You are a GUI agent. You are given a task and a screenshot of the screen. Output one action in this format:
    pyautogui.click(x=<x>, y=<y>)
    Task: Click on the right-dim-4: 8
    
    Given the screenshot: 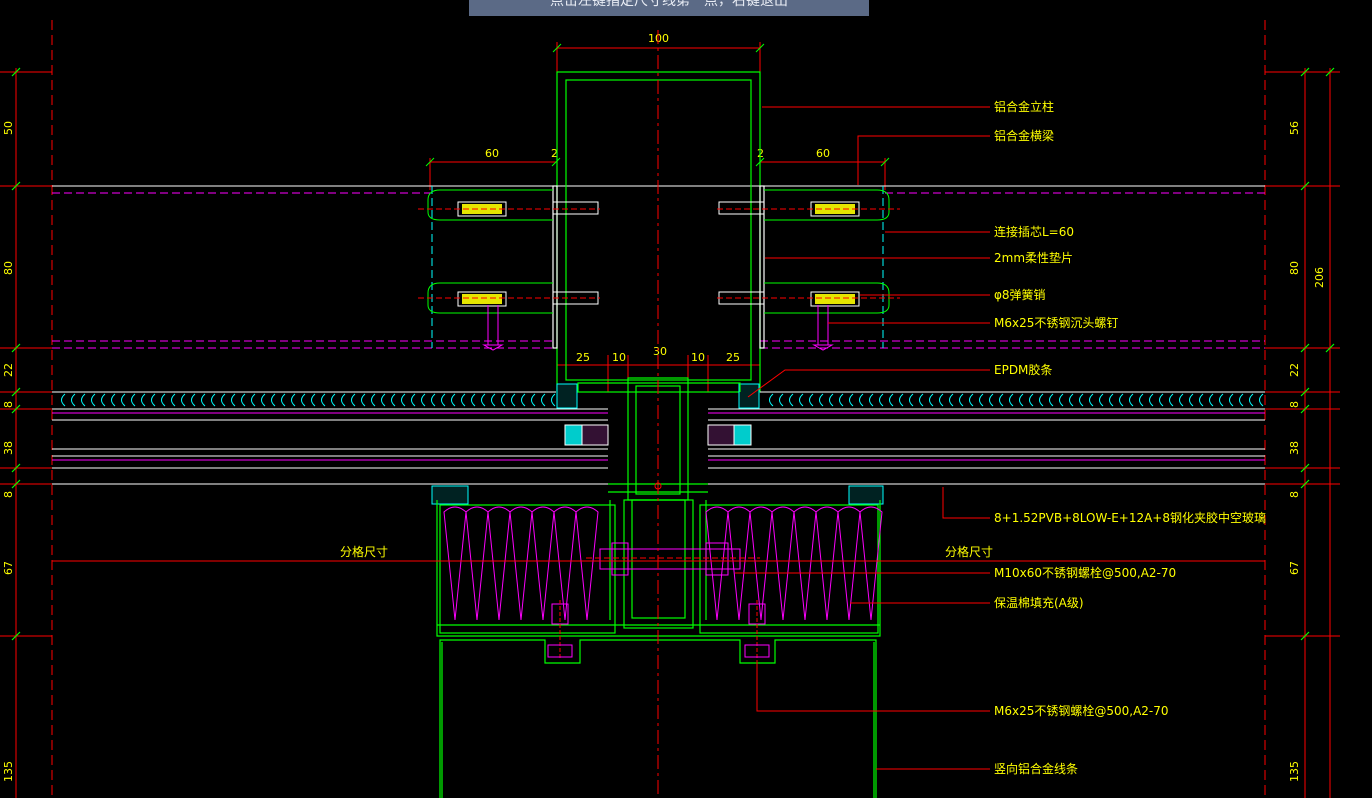 What is the action you would take?
    pyautogui.click(x=1294, y=404)
    